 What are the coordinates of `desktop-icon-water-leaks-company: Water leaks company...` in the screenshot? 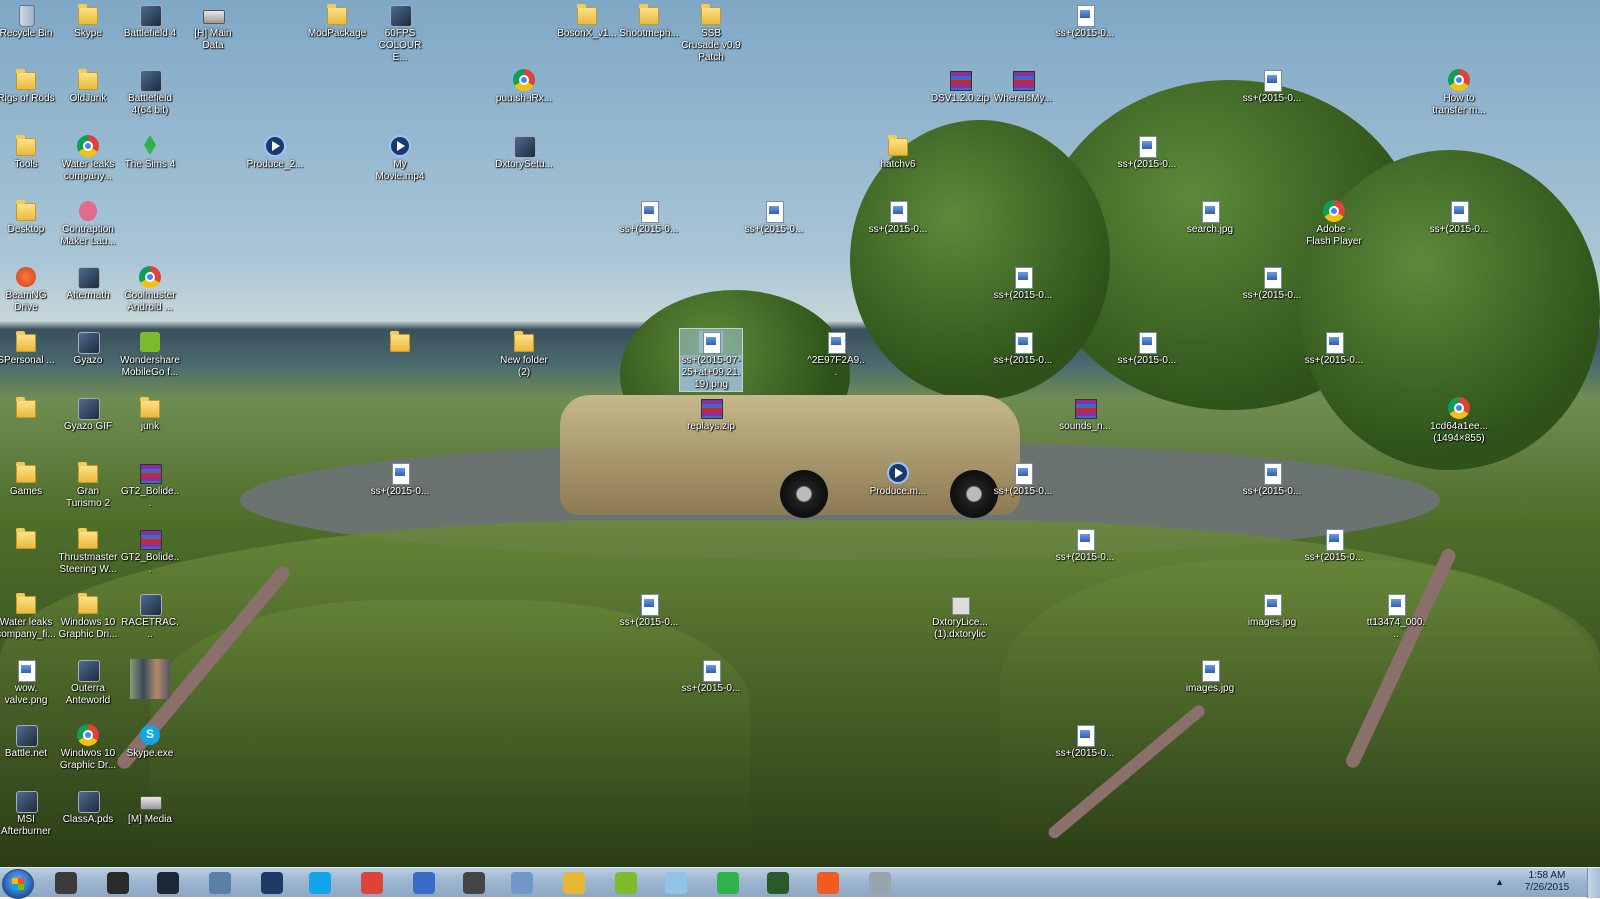 It's located at (88, 158).